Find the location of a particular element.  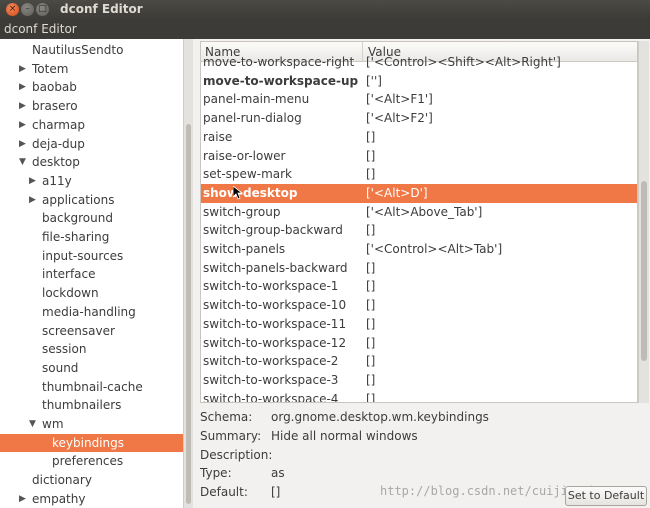

tree-item-thumbnail-cache: thumbnail-cache is located at coordinates (91, 387).